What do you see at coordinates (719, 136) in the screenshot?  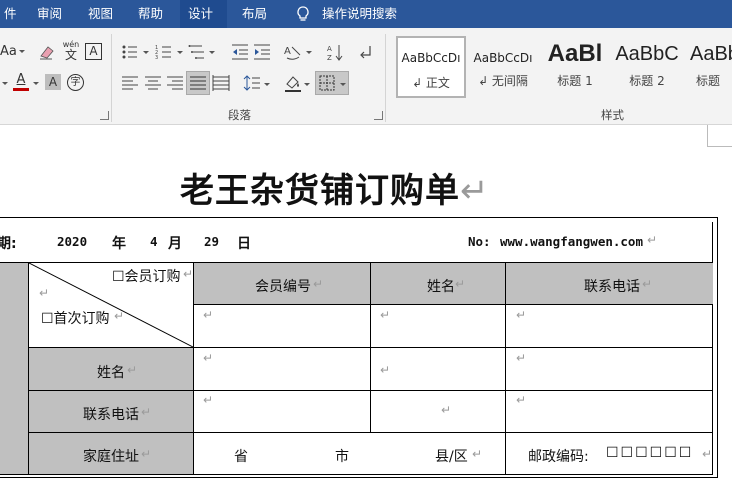 I see `margin-corner-mark` at bounding box center [719, 136].